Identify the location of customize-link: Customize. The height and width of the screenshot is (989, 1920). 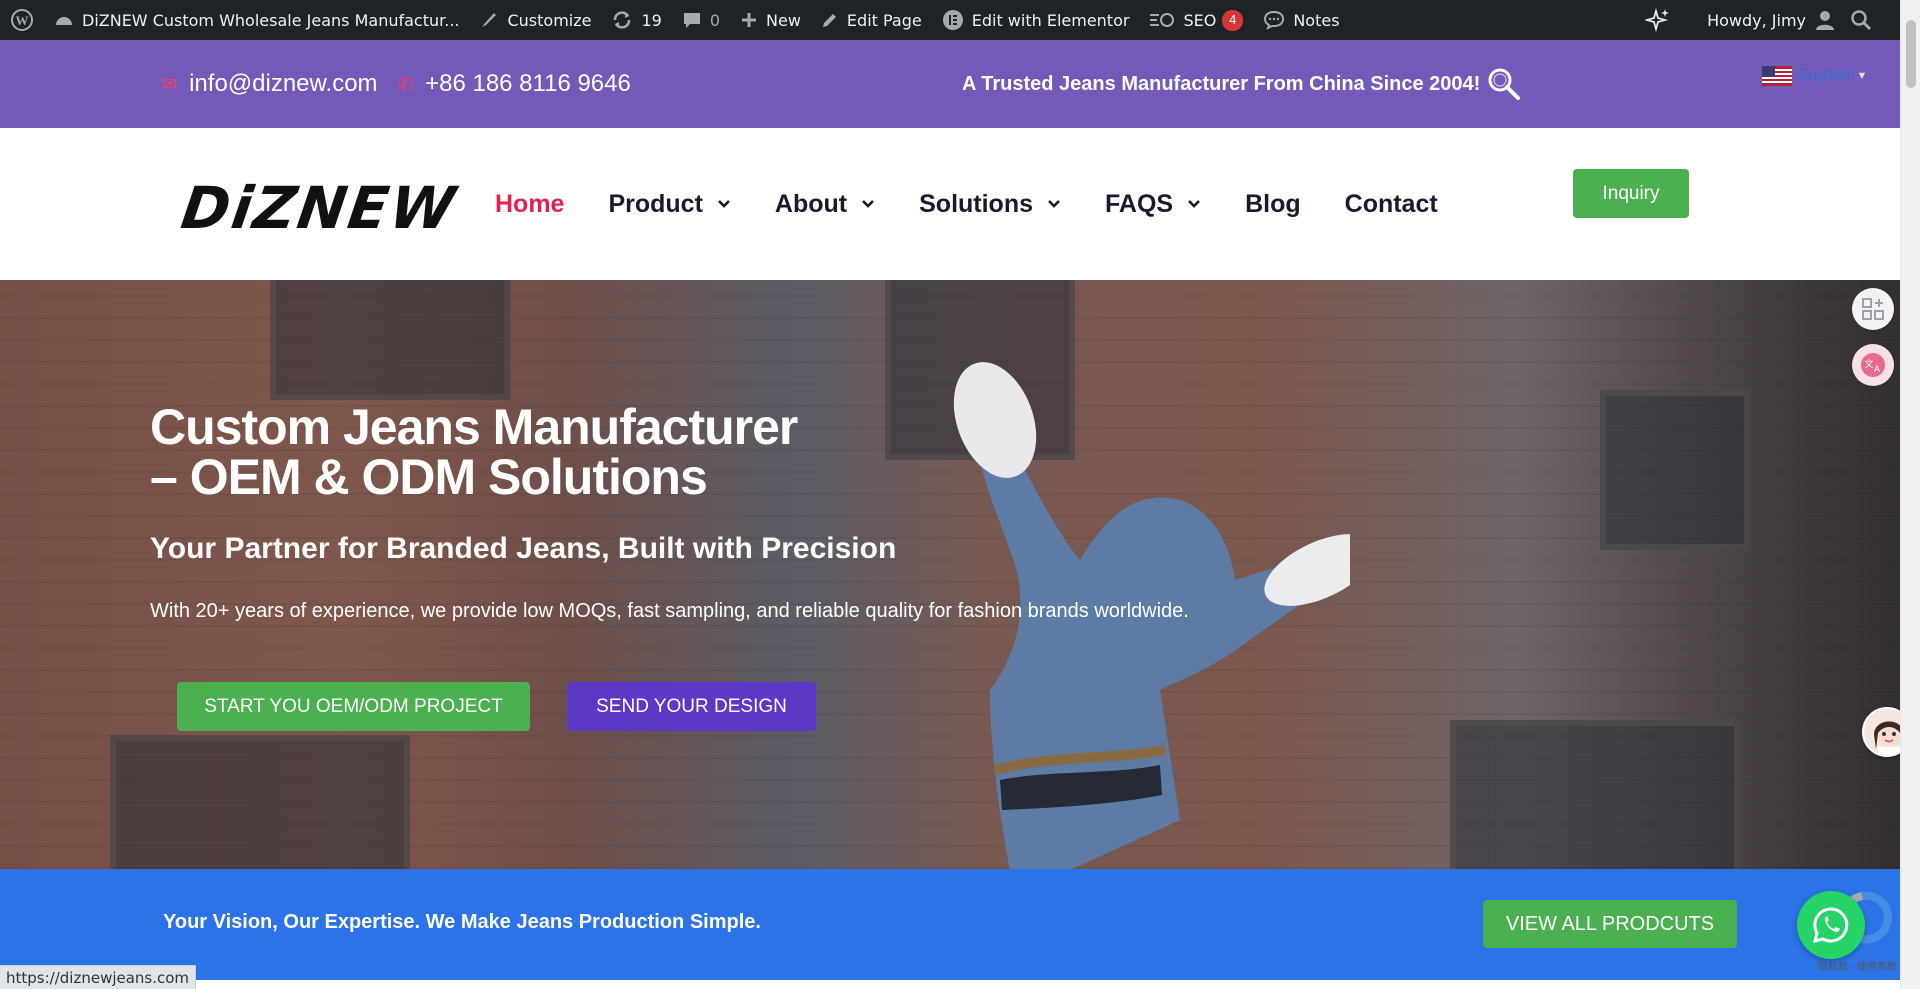
(535, 20).